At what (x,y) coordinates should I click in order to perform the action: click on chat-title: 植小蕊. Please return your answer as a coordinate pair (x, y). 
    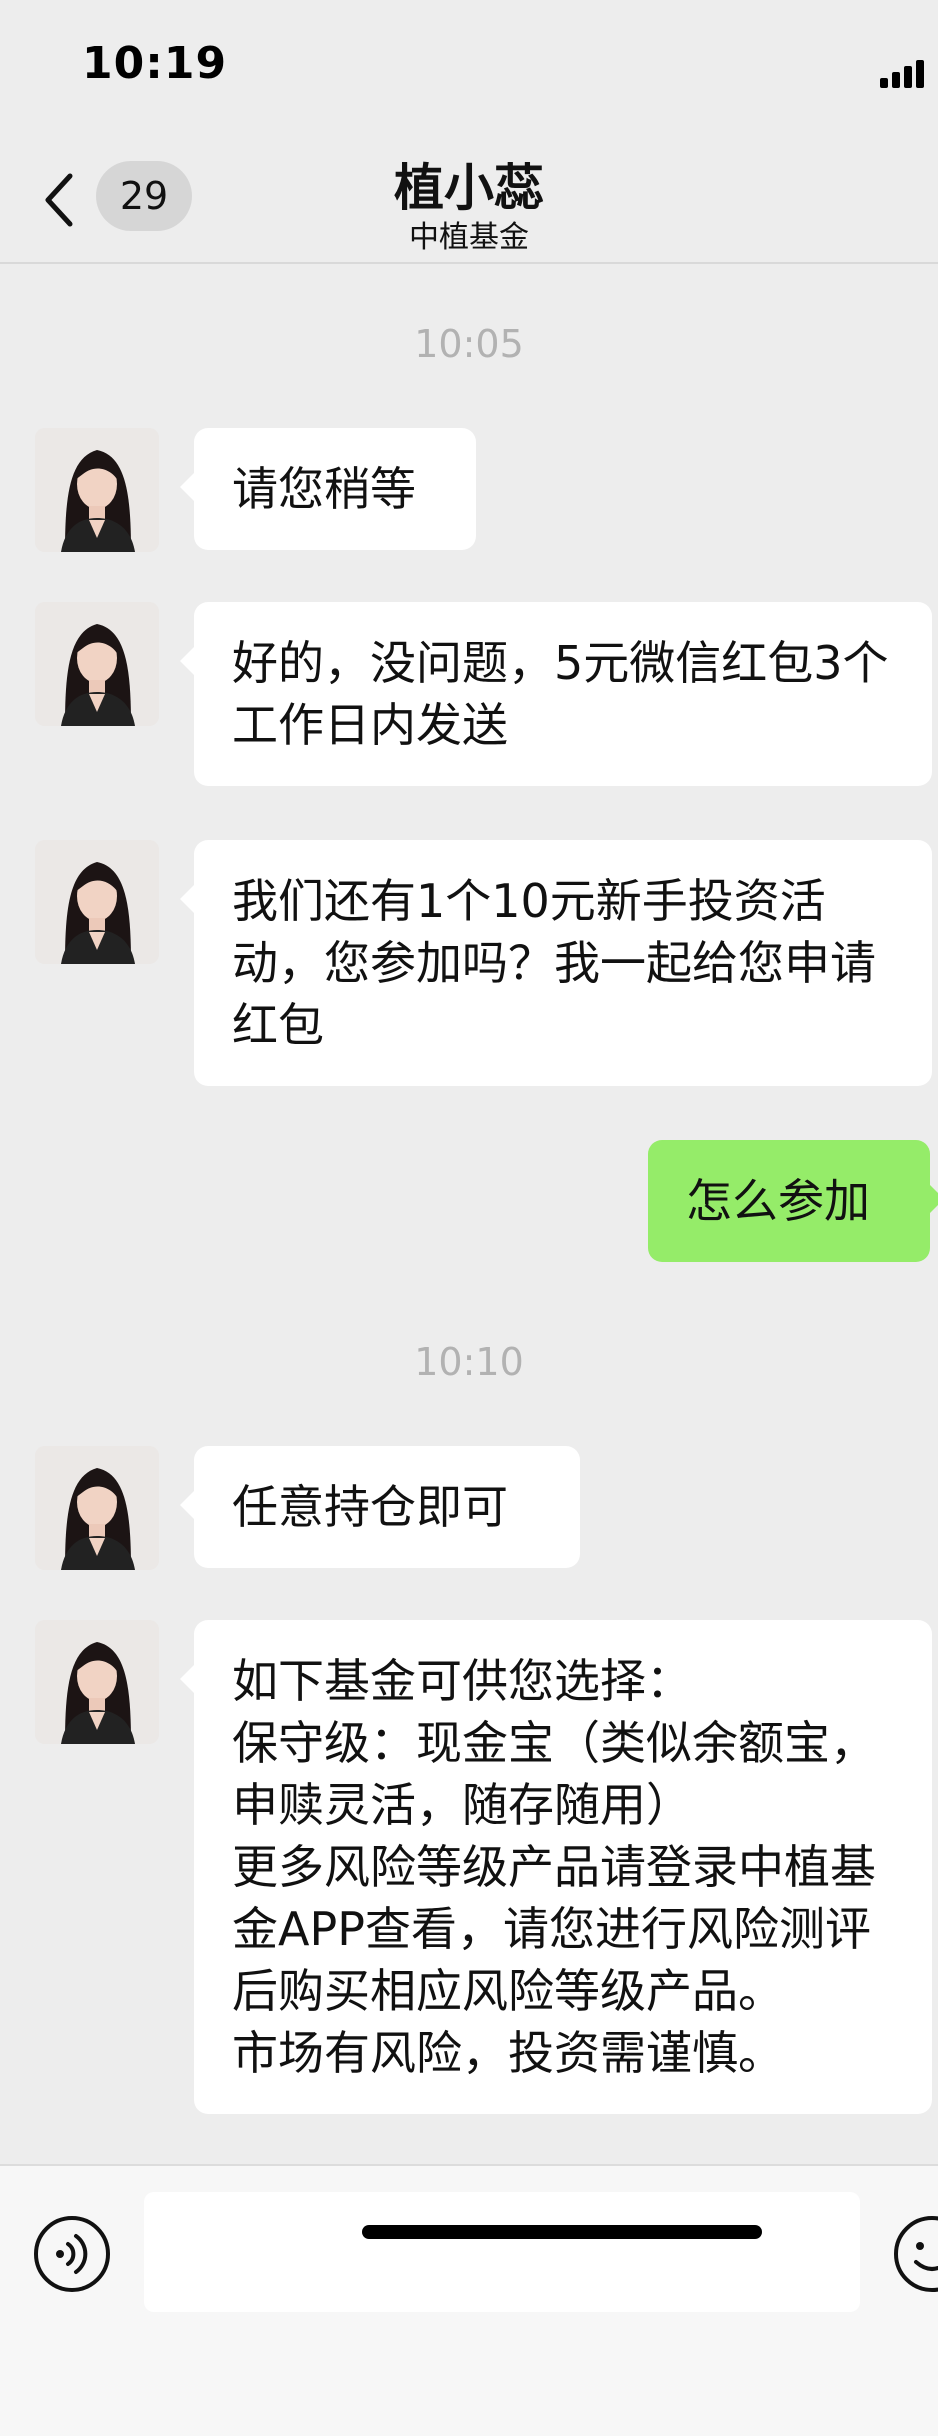
    Looking at the image, I should click on (469, 188).